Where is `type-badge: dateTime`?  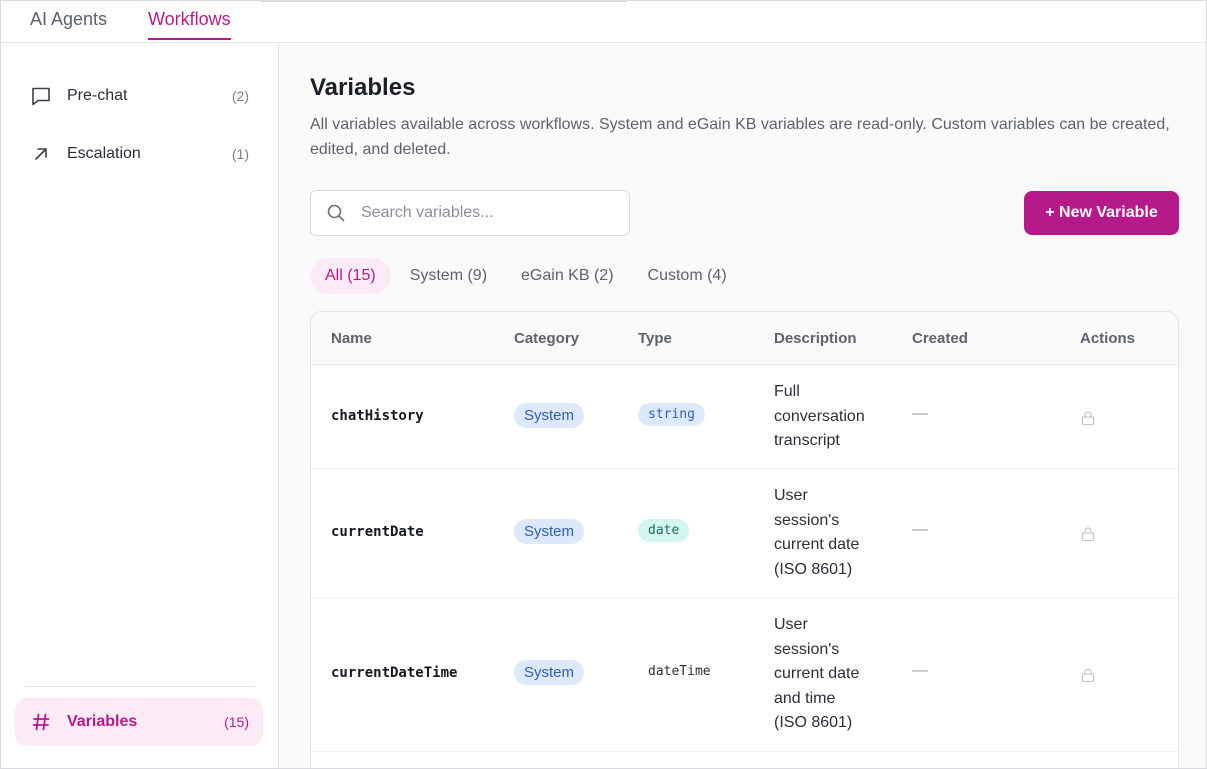 type-badge: dateTime is located at coordinates (679, 671).